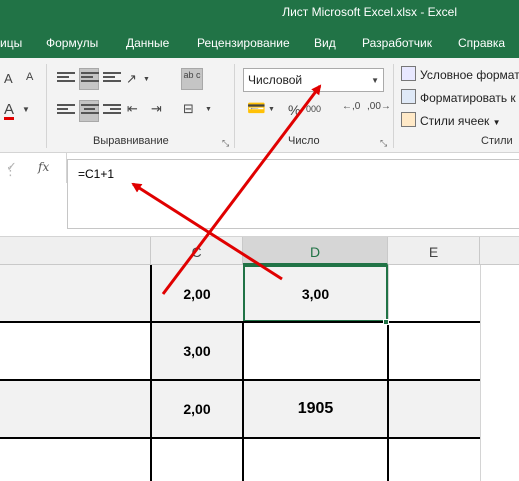 This screenshot has width=519, height=481. What do you see at coordinates (207, 231) in the screenshot?
I see `annotation-arrow-to-formula` at bounding box center [207, 231].